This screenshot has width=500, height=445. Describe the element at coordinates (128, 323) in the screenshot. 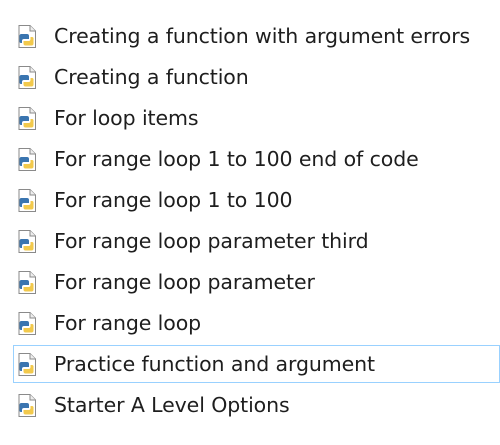

I see `file-name: For range loop` at that location.